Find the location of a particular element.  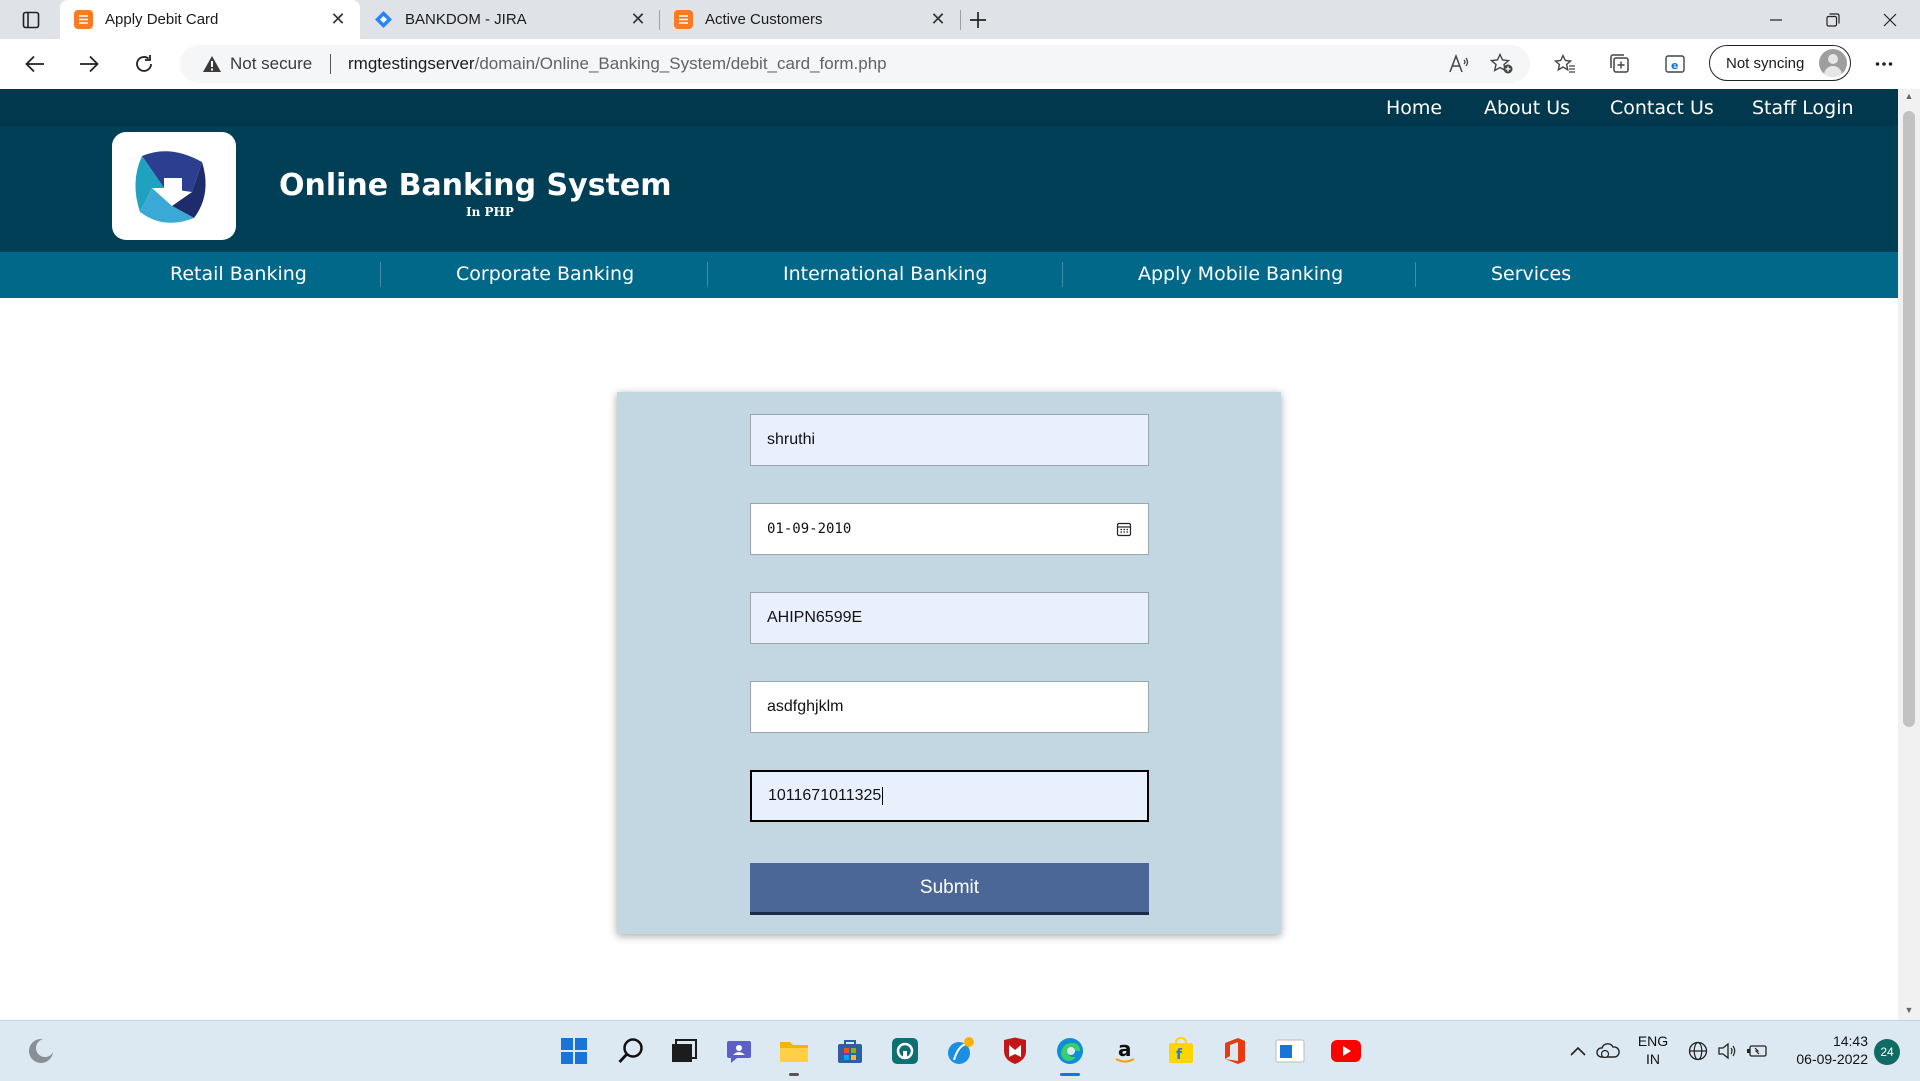

refresh-button is located at coordinates (144, 64).